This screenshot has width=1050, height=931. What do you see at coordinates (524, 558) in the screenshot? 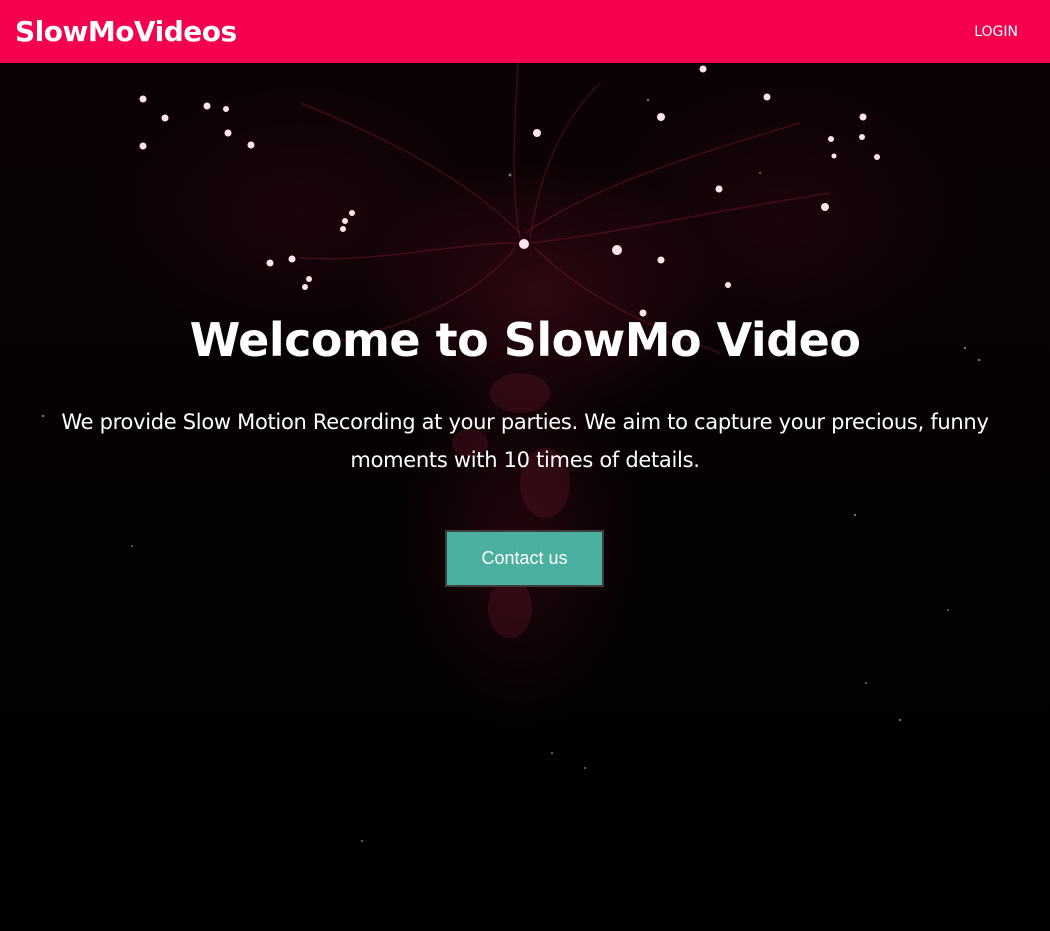
I see `contact-us-button: Contact us` at bounding box center [524, 558].